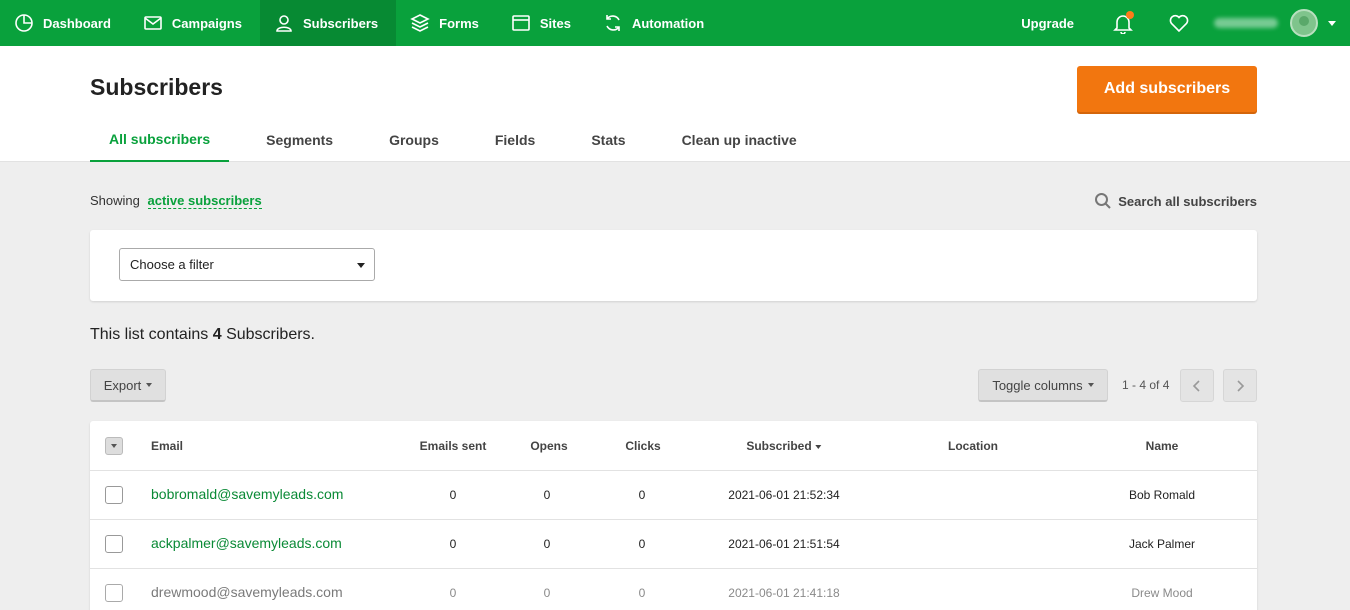  What do you see at coordinates (247, 264) in the screenshot?
I see `filter-select: Choose a filter` at bounding box center [247, 264].